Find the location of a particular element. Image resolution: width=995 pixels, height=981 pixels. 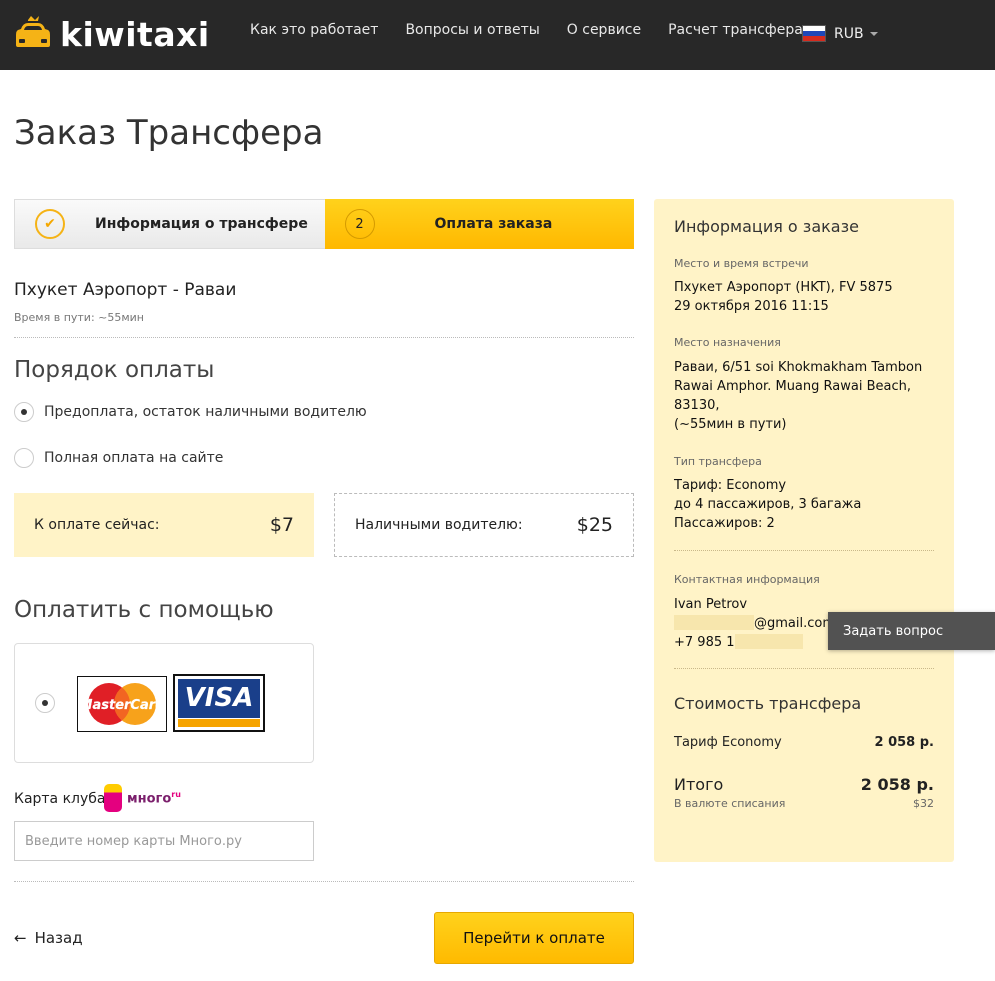

prepay-option: Предоплата, остаток наличными водителю is located at coordinates (190, 412).